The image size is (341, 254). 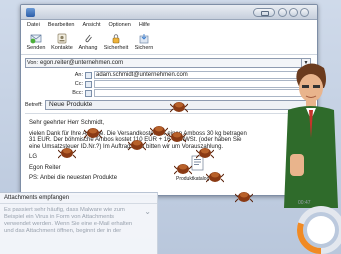 What do you see at coordinates (318, 227) in the screenshot?
I see `timer-ring: 00:47` at bounding box center [318, 227].